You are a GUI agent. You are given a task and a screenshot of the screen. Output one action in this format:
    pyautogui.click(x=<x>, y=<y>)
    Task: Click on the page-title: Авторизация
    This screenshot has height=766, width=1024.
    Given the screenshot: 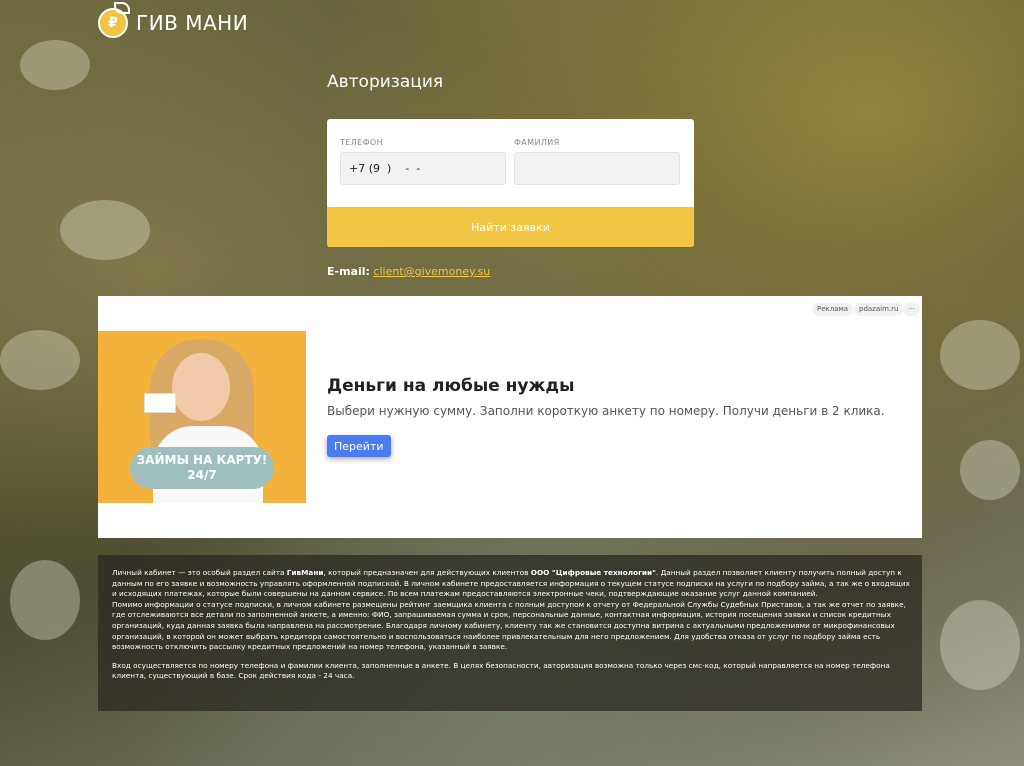 What is the action you would take?
    pyautogui.click(x=385, y=82)
    